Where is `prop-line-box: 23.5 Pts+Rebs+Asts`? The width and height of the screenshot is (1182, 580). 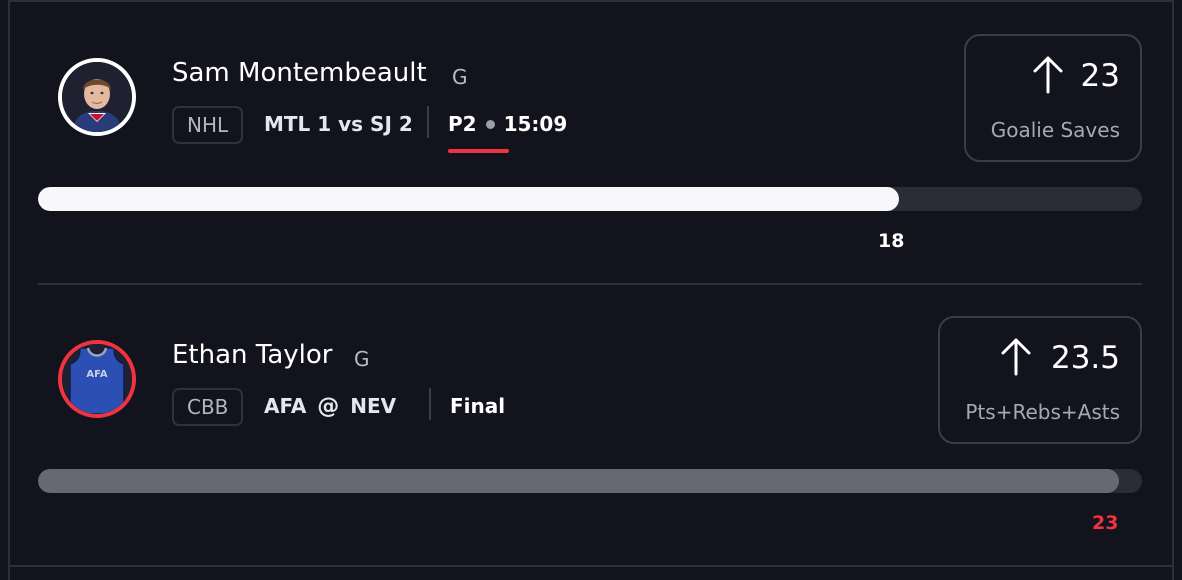
prop-line-box: 23.5 Pts+Rebs+Asts is located at coordinates (1040, 380).